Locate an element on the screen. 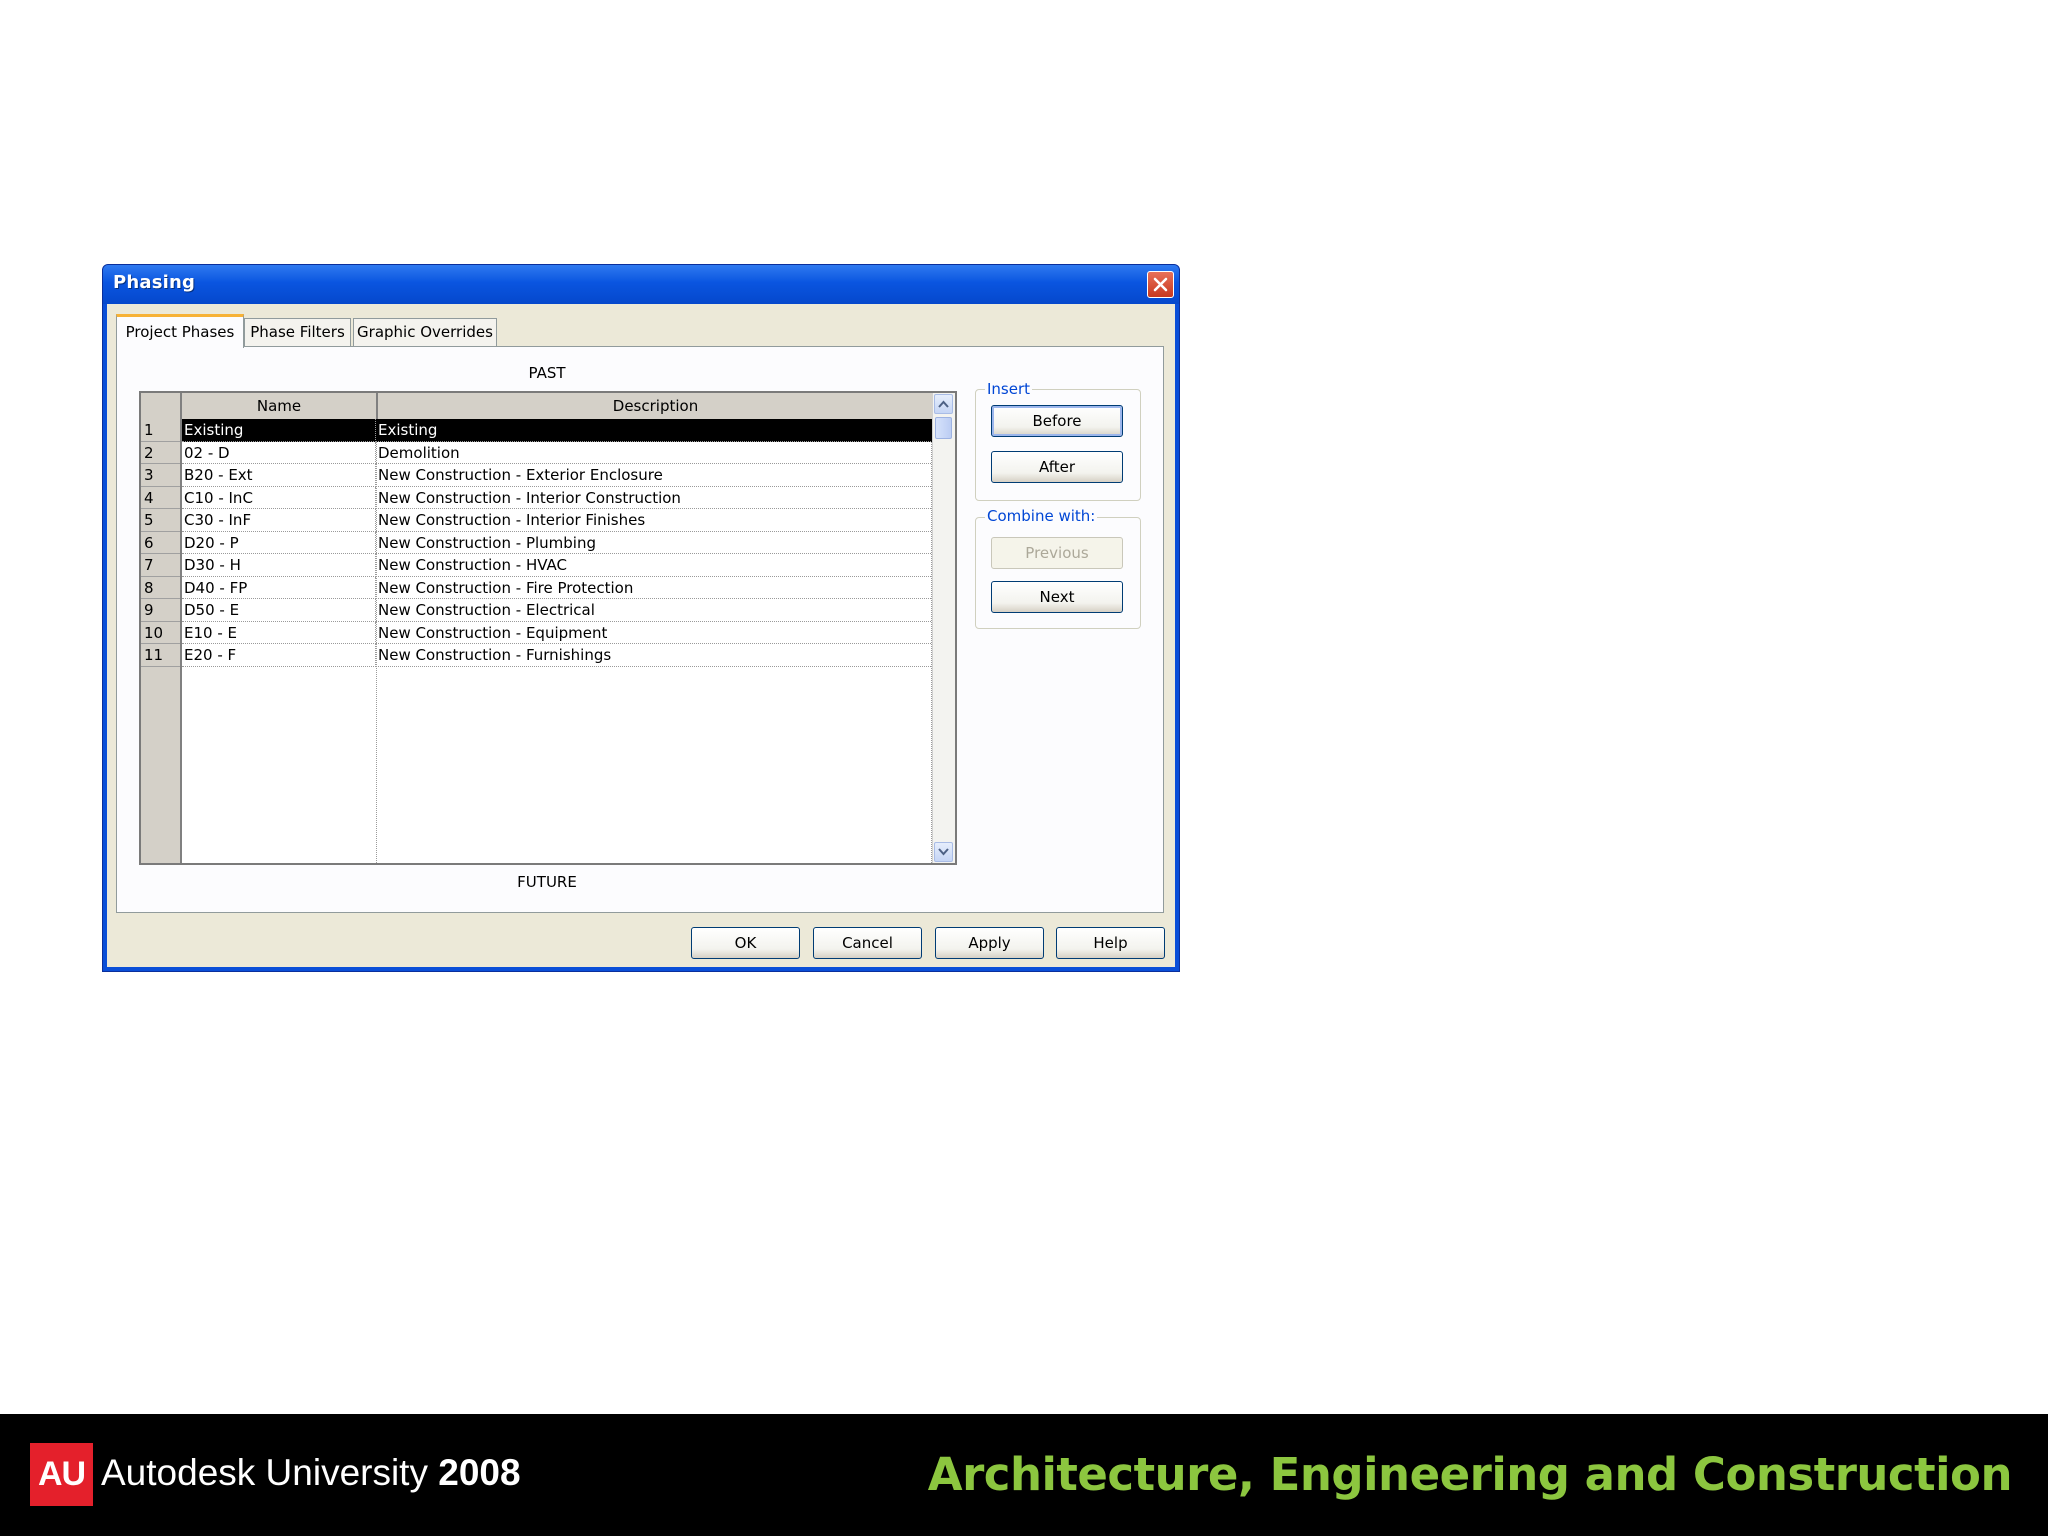 The width and height of the screenshot is (2048, 1536). phase-name-cell: D20 - P is located at coordinates (279, 542).